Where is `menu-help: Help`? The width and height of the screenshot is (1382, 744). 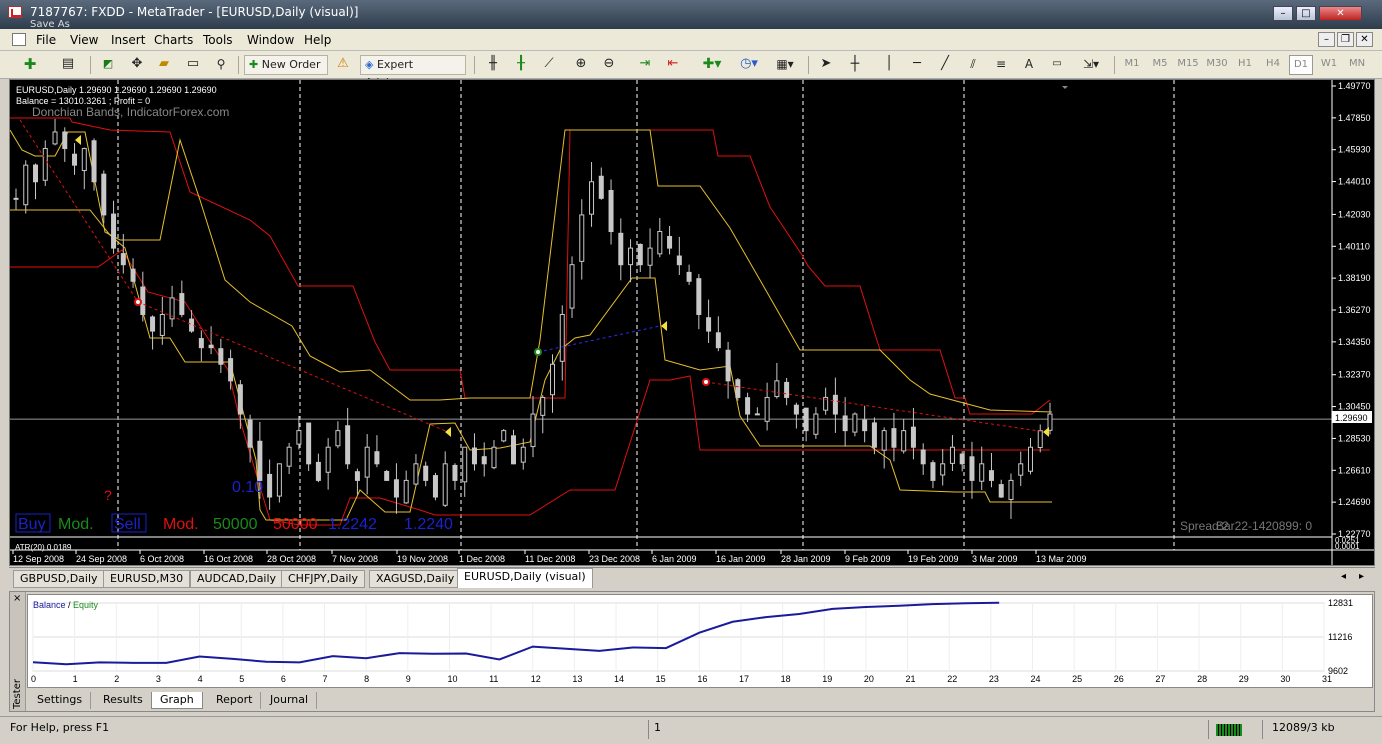 menu-help: Help is located at coordinates (317, 40).